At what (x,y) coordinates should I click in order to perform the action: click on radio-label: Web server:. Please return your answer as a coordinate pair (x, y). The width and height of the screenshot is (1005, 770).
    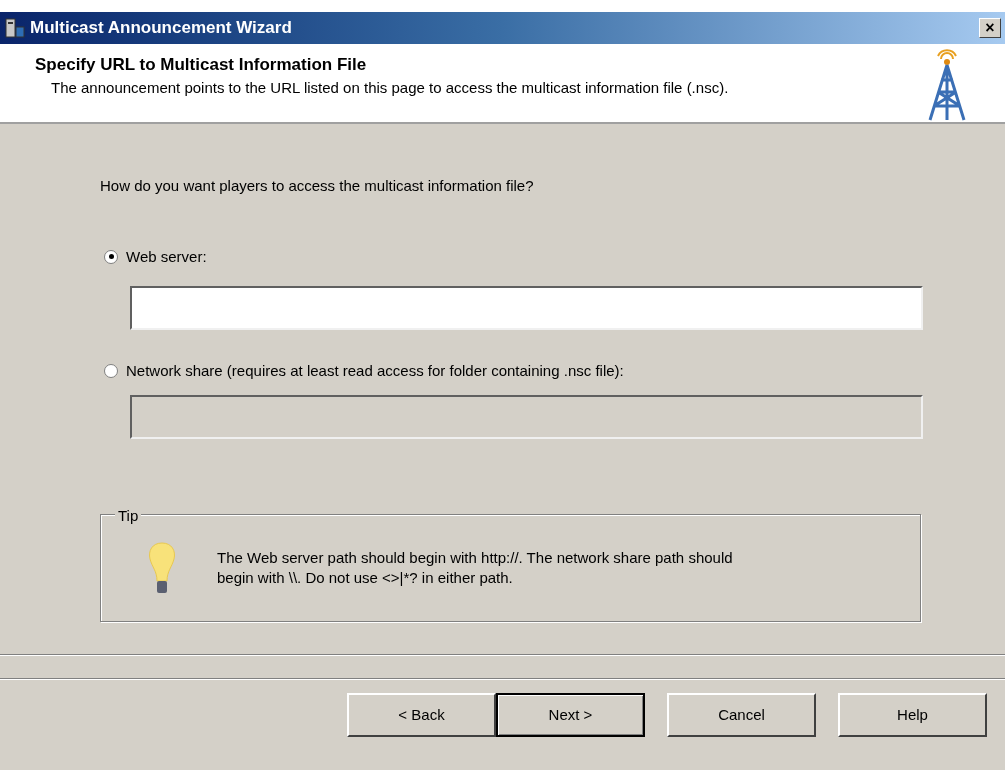
    Looking at the image, I should click on (166, 256).